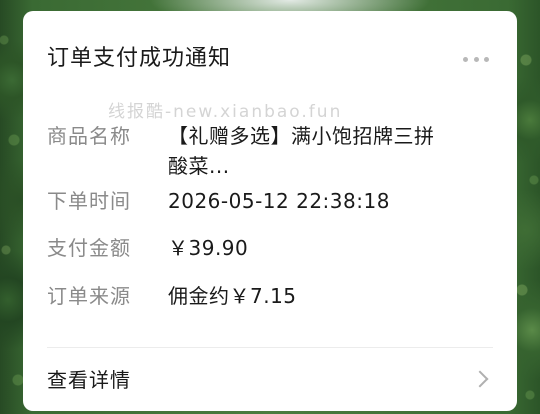 The height and width of the screenshot is (414, 540). Describe the element at coordinates (232, 296) in the screenshot. I see `source-value: 佣金约￥7.15` at that location.